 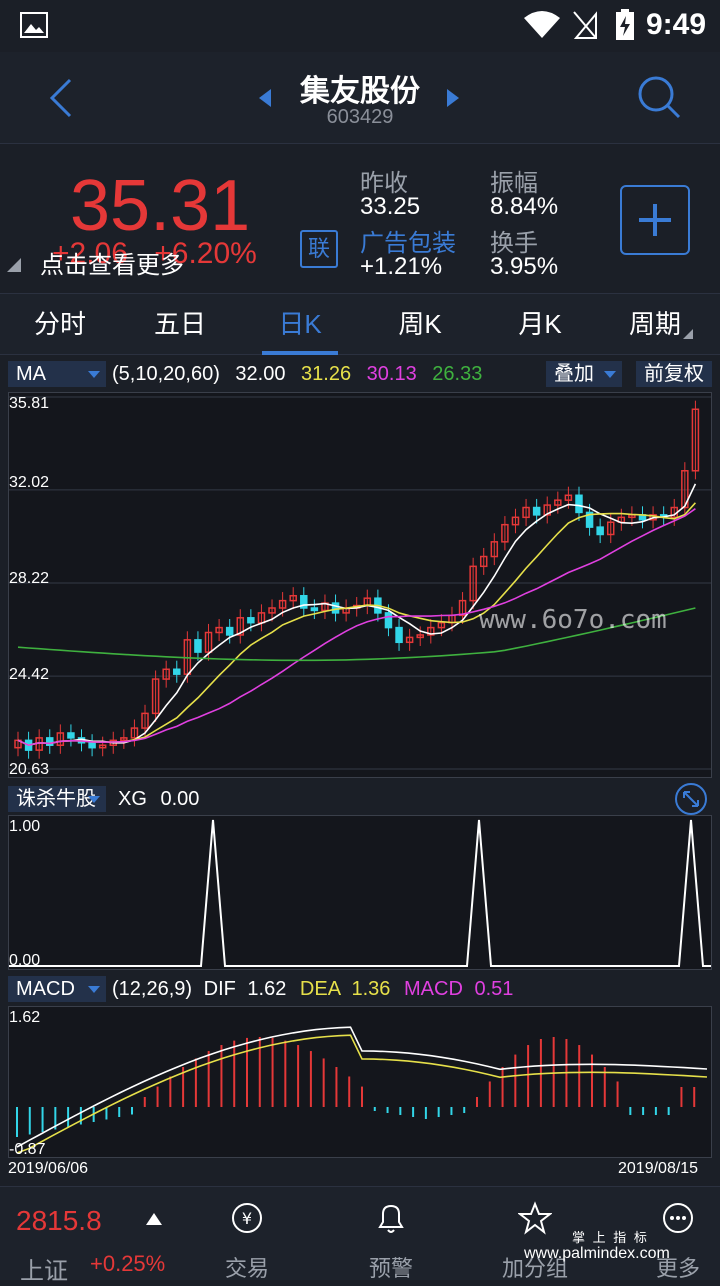 What do you see at coordinates (524, 206) in the screenshot?
I see `amplitude-value: 8.84%` at bounding box center [524, 206].